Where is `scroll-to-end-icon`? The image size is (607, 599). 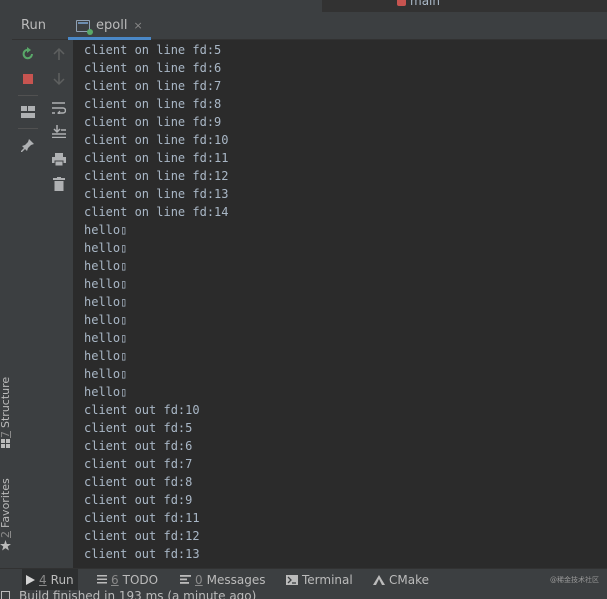
scroll-to-end-icon is located at coordinates (58, 131).